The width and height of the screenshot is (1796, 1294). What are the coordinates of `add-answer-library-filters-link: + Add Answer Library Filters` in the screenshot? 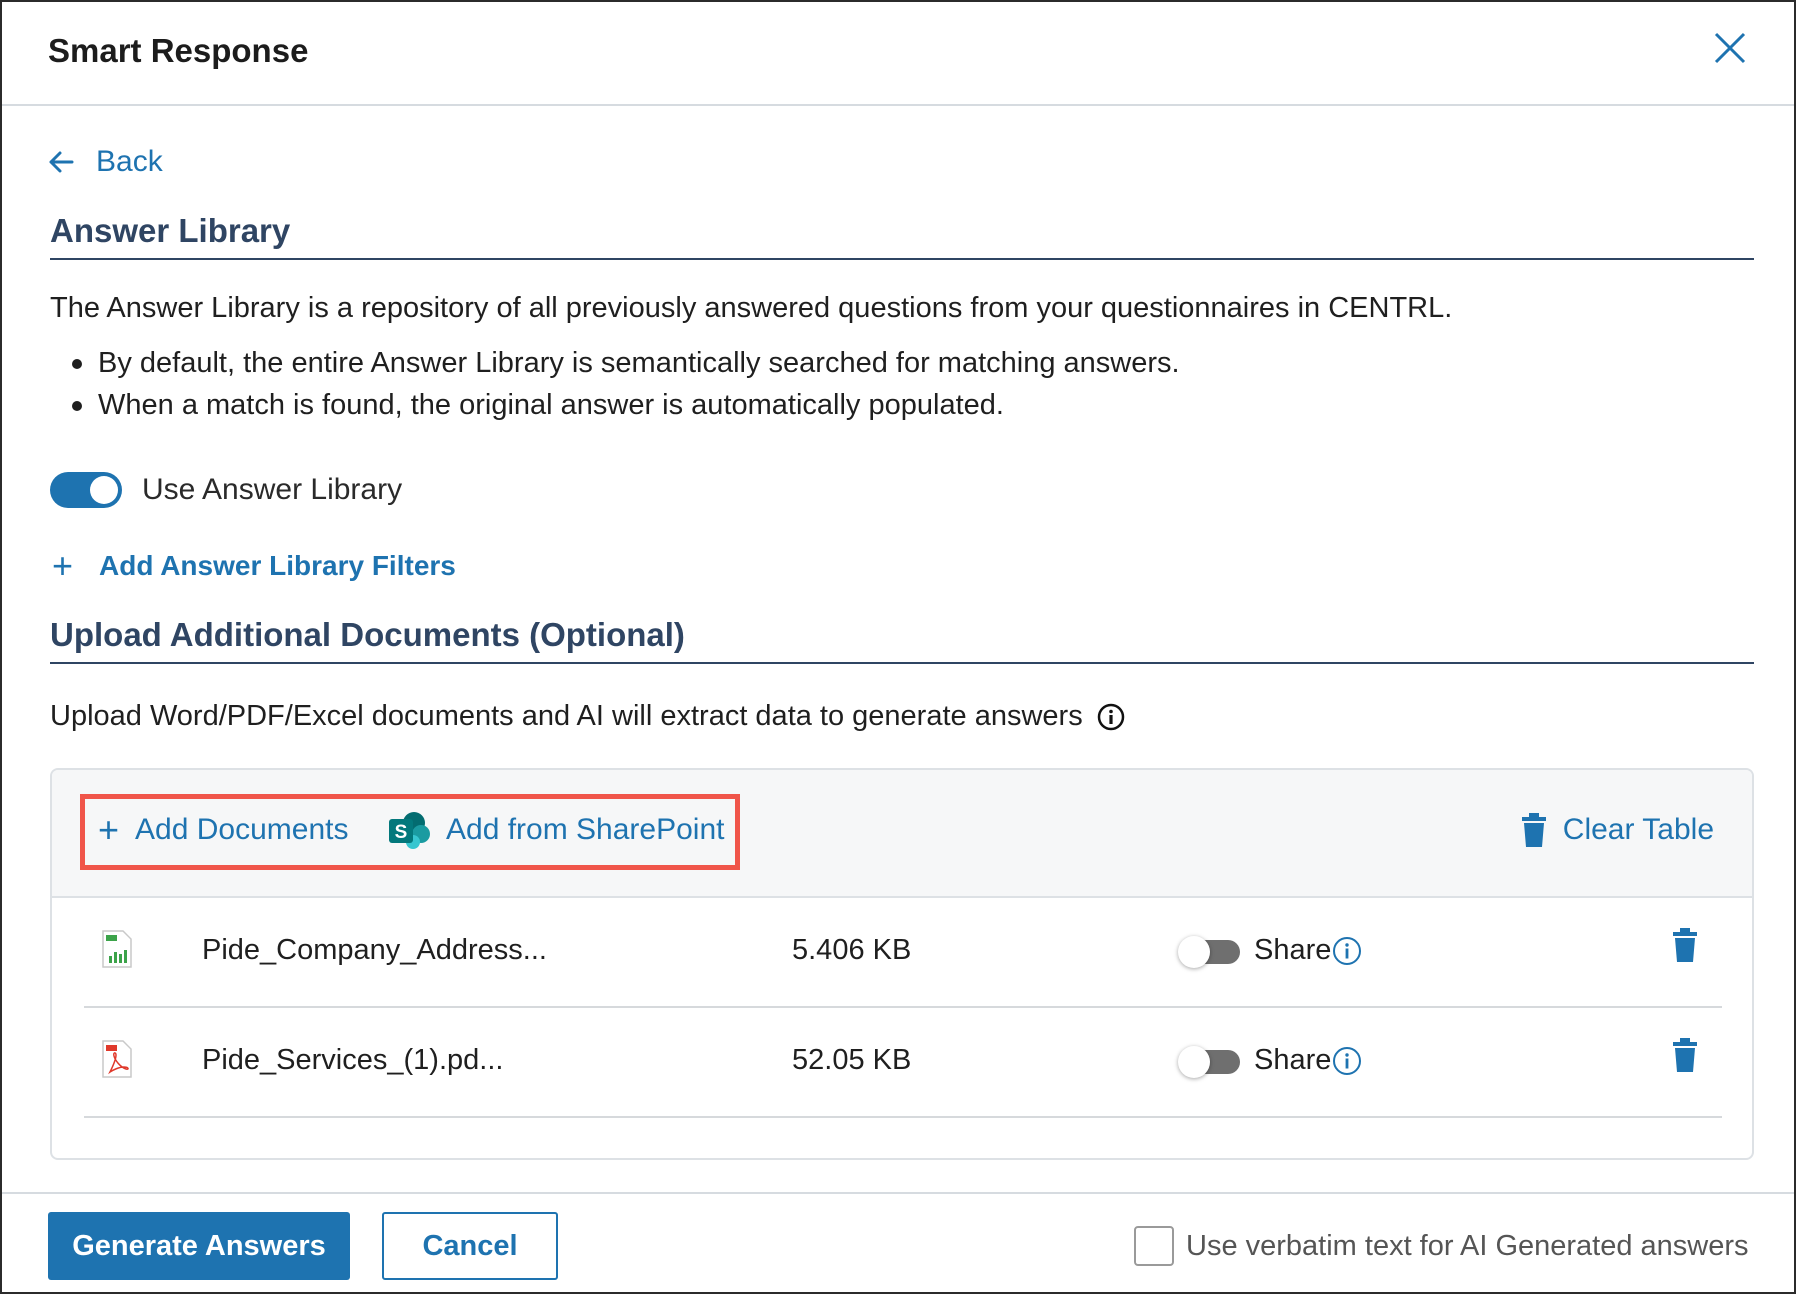 It's located at (254, 566).